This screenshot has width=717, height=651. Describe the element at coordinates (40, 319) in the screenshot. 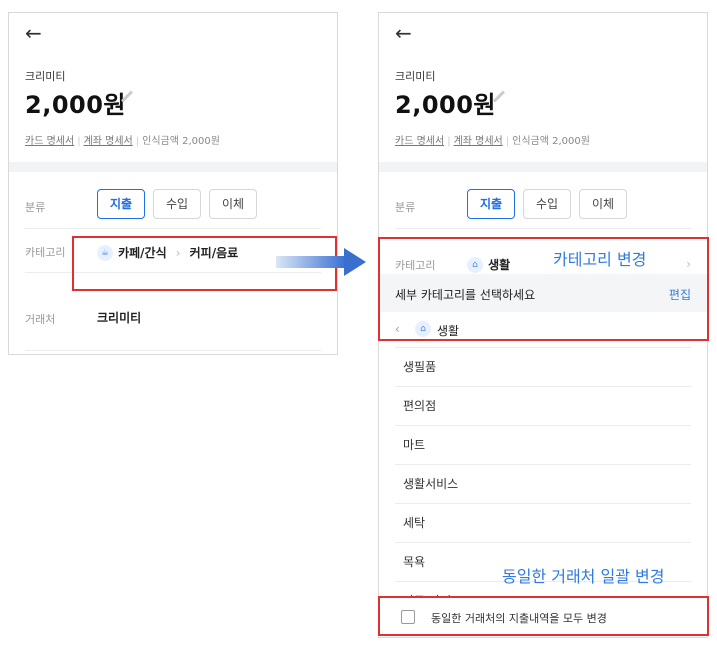

I see `merchant-label: 거래처` at that location.